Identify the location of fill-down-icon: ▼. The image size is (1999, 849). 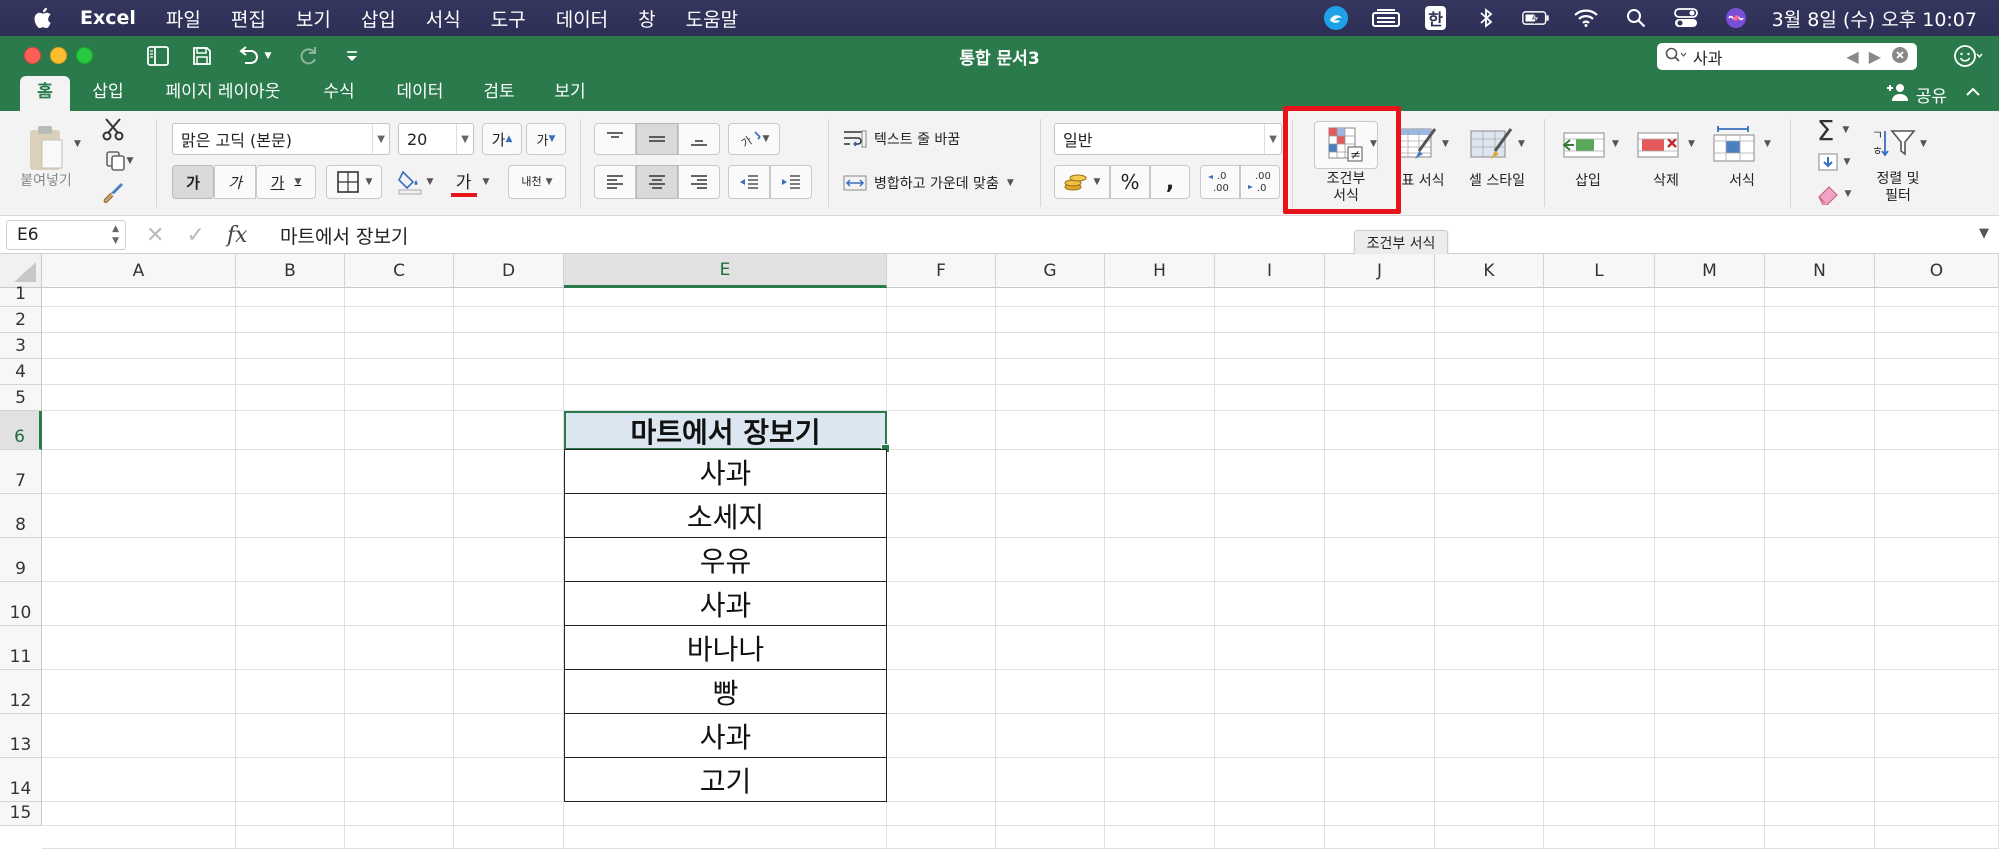
(1833, 162).